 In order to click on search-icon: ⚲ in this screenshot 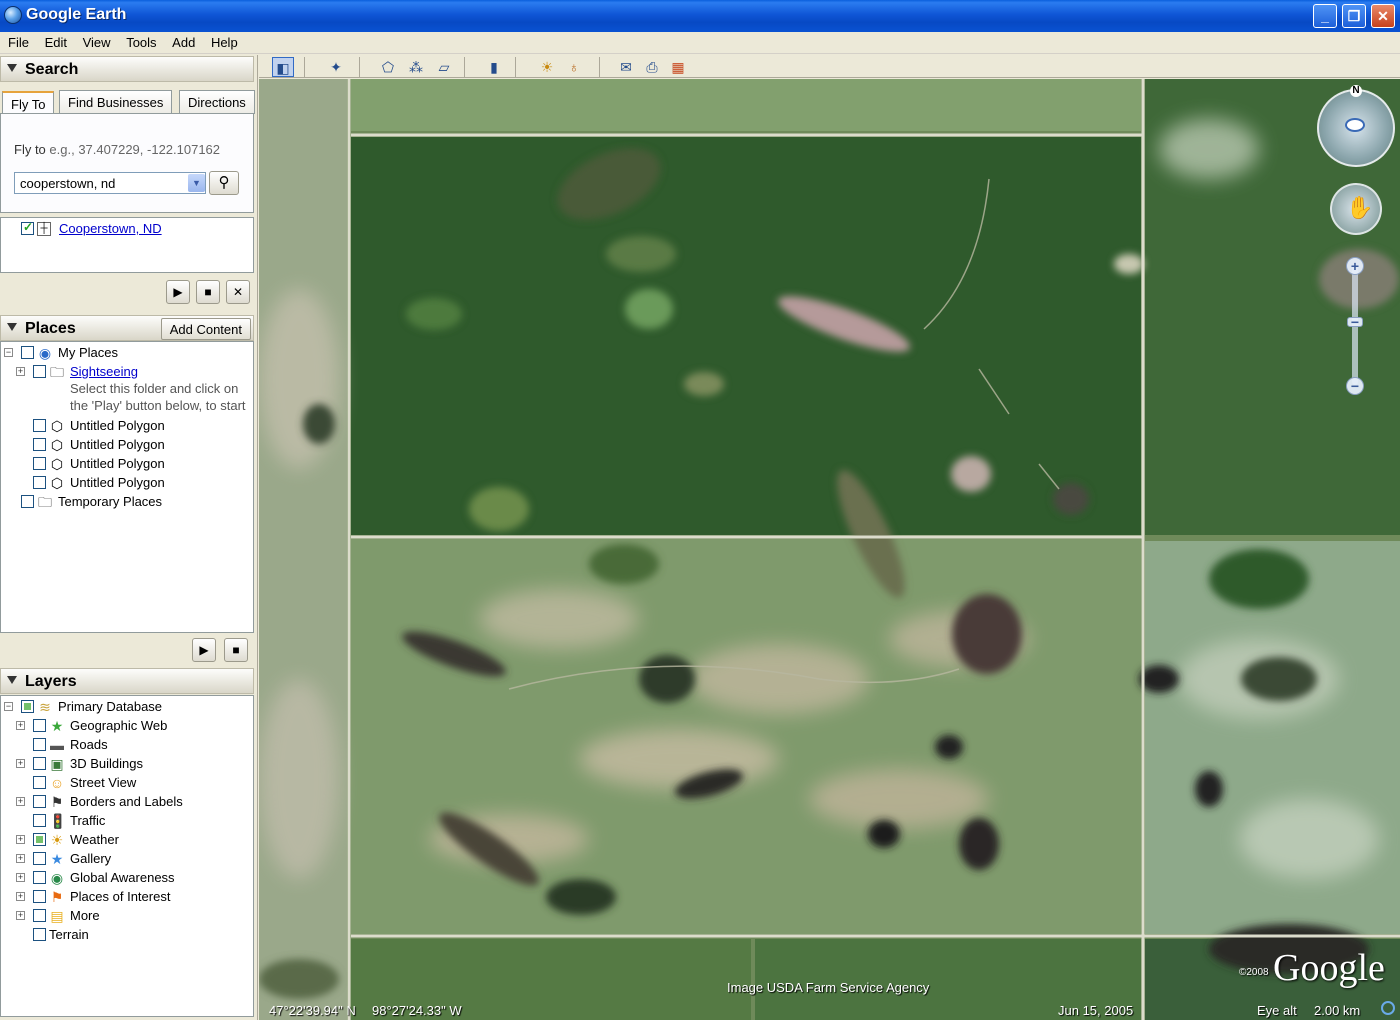, I will do `click(224, 182)`.